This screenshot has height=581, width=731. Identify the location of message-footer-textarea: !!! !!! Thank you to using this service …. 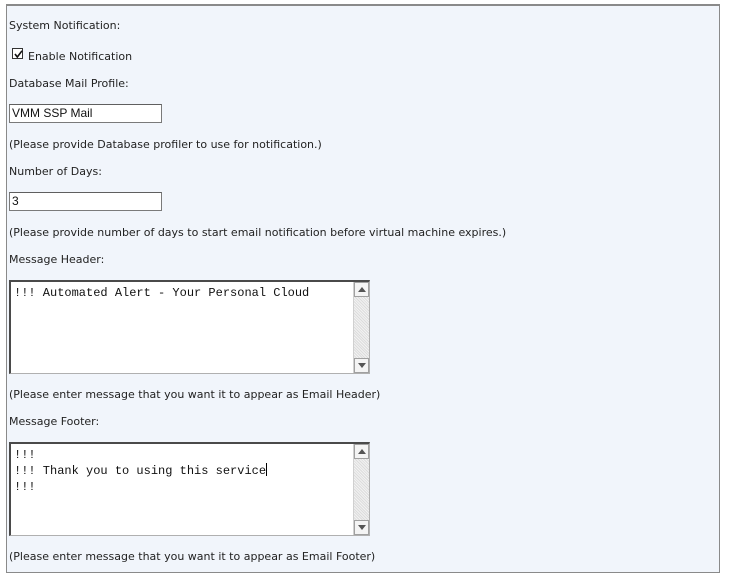
(189, 489).